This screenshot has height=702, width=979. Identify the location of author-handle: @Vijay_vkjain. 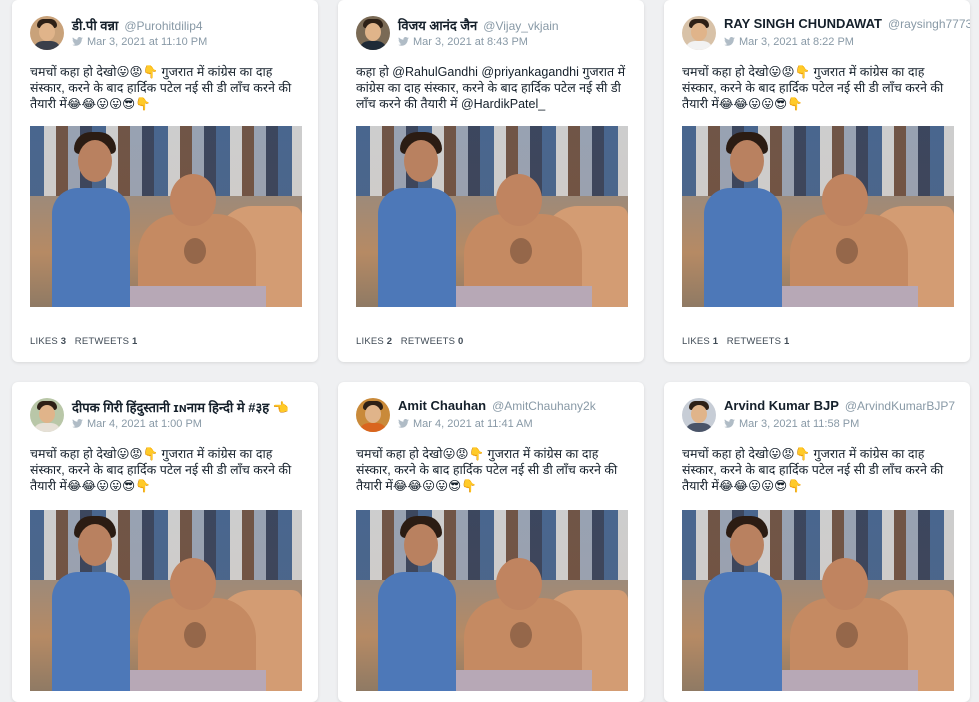
(520, 26).